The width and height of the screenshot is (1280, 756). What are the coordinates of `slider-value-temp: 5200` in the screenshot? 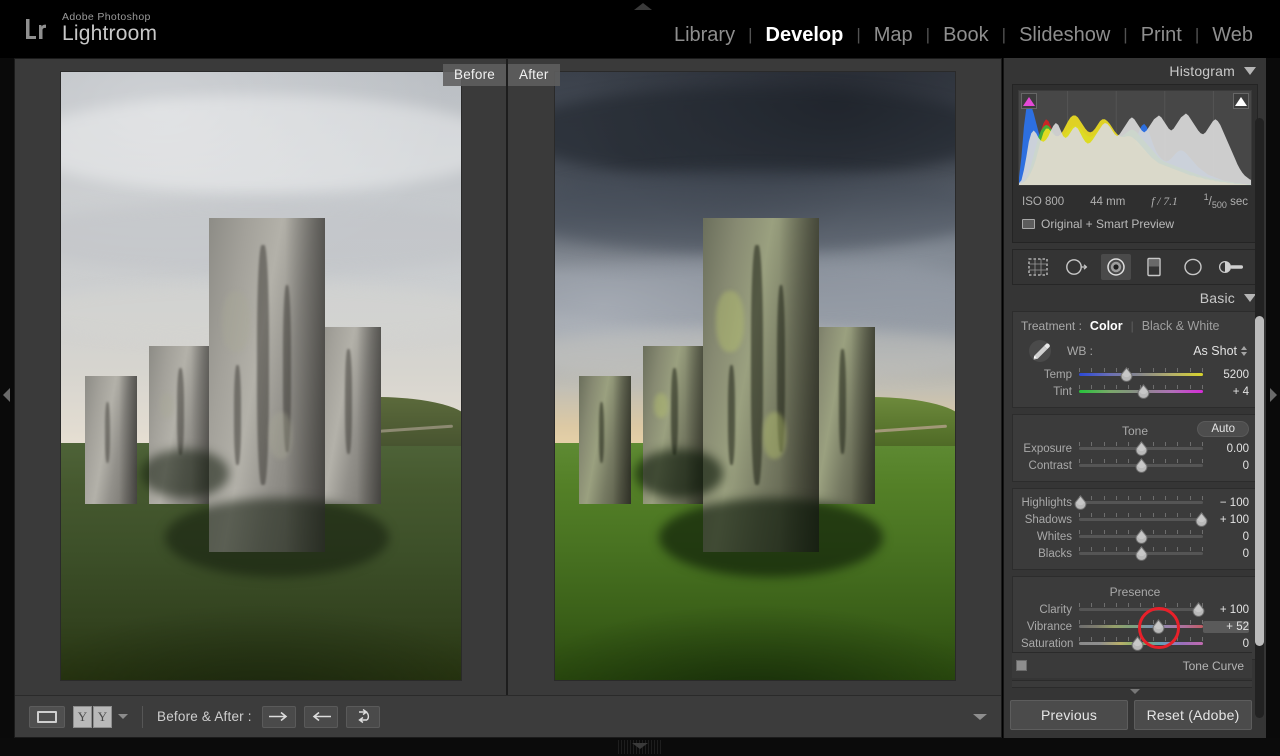 It's located at (1226, 375).